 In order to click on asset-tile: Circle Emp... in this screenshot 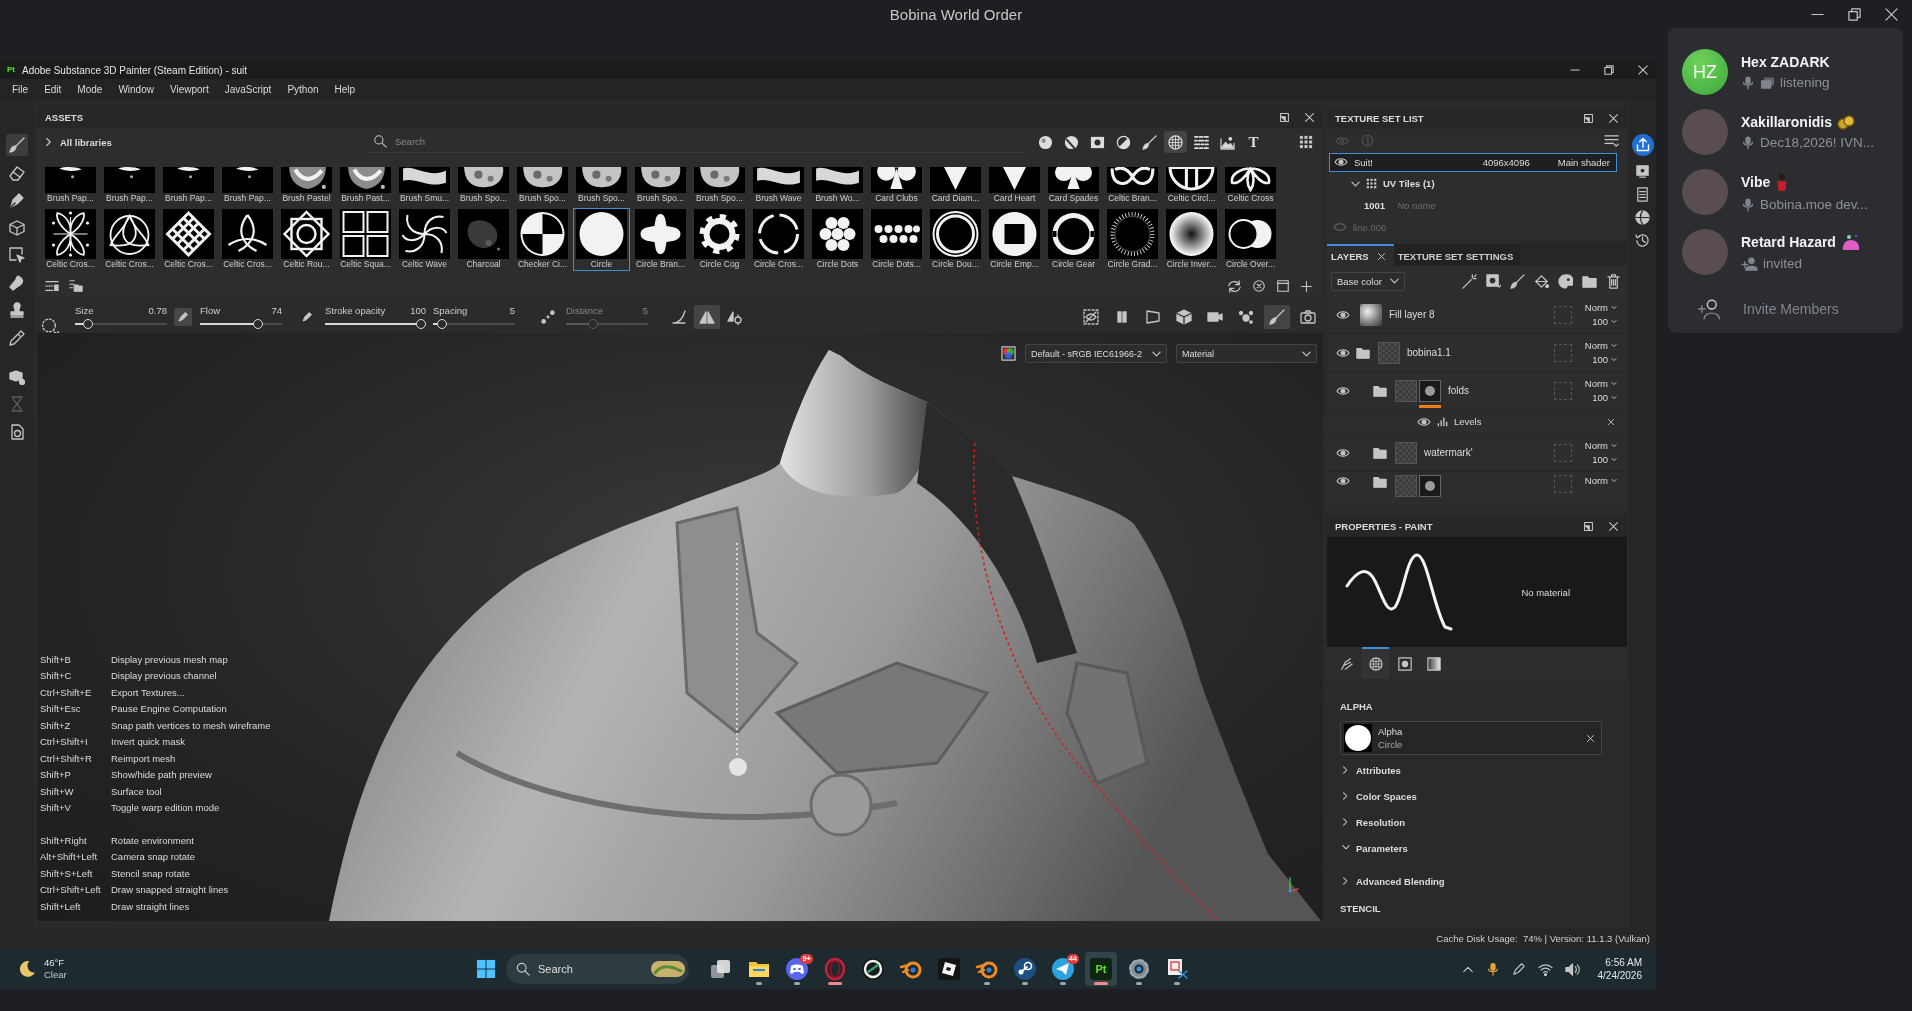, I will do `click(1014, 239)`.